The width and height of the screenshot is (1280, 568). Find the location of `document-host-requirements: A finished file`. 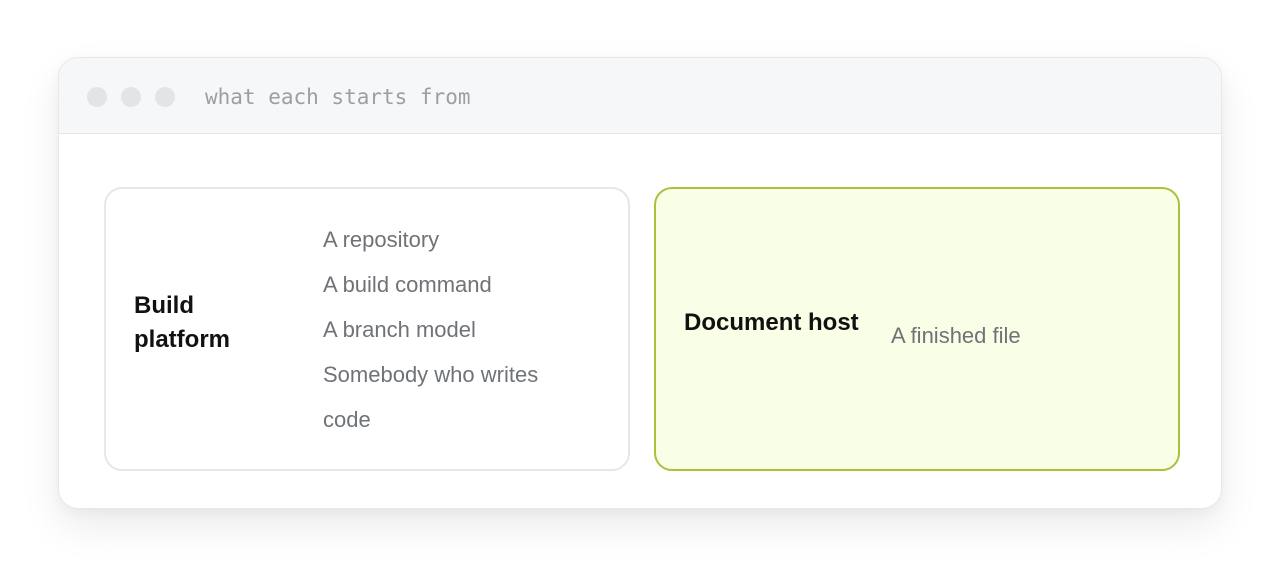

document-host-requirements: A finished file is located at coordinates (1021, 335).